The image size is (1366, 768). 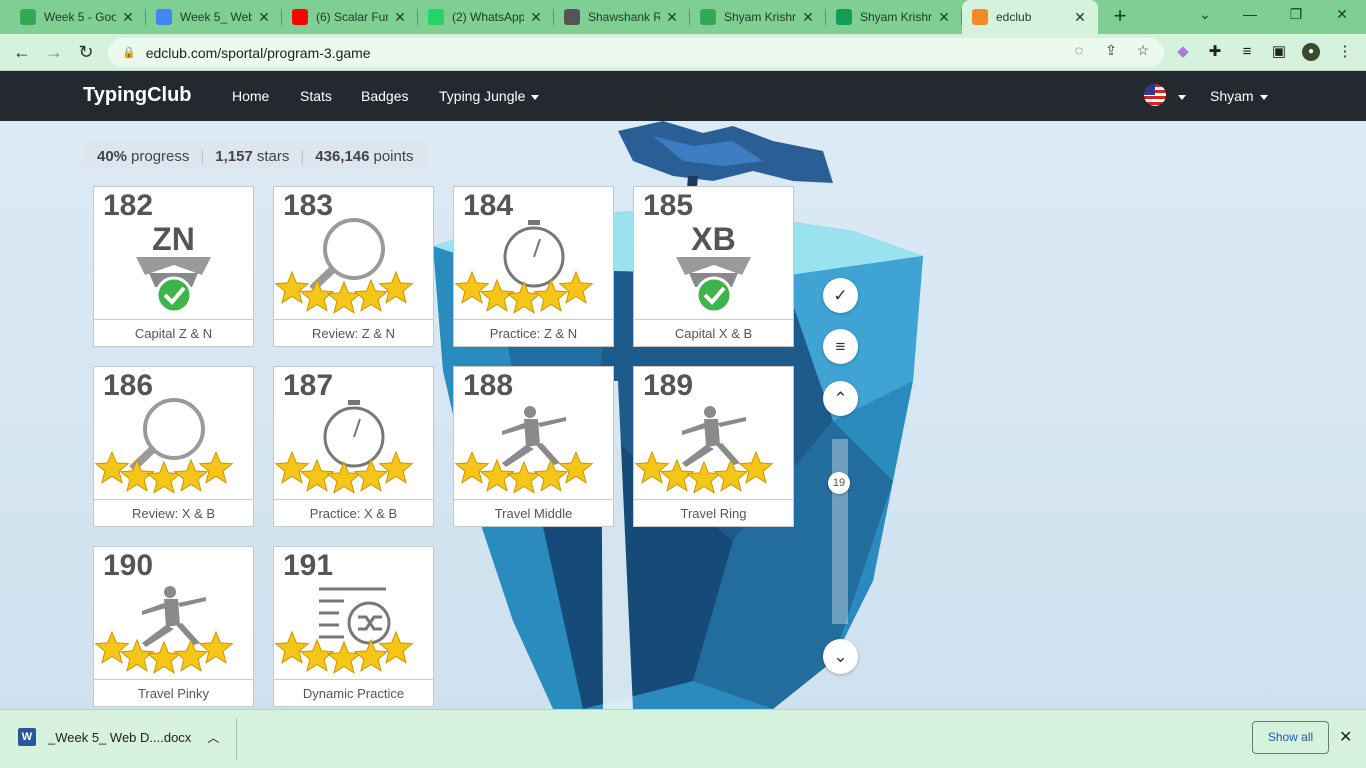 I want to click on lesson-card: 184 Practice: Z & N, so click(x=533, y=266).